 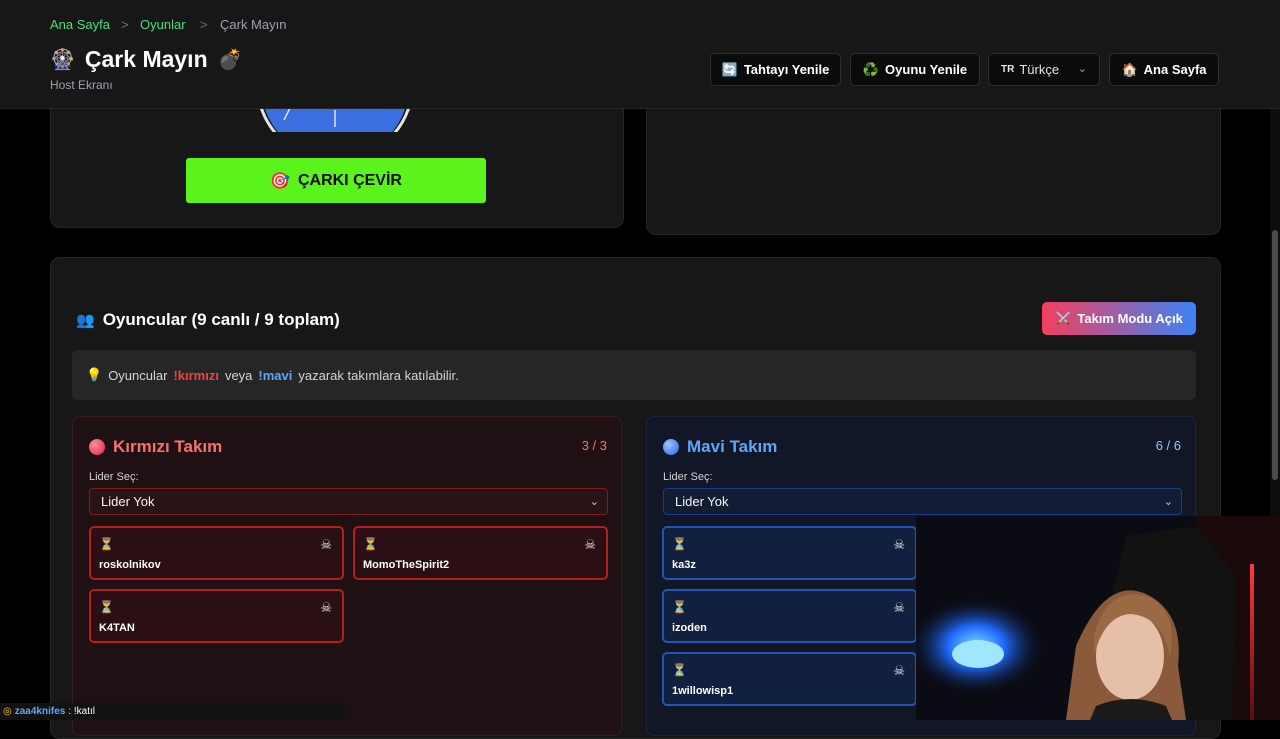 What do you see at coordinates (702, 501) in the screenshot?
I see `blue-leader-value: Lider Yok` at bounding box center [702, 501].